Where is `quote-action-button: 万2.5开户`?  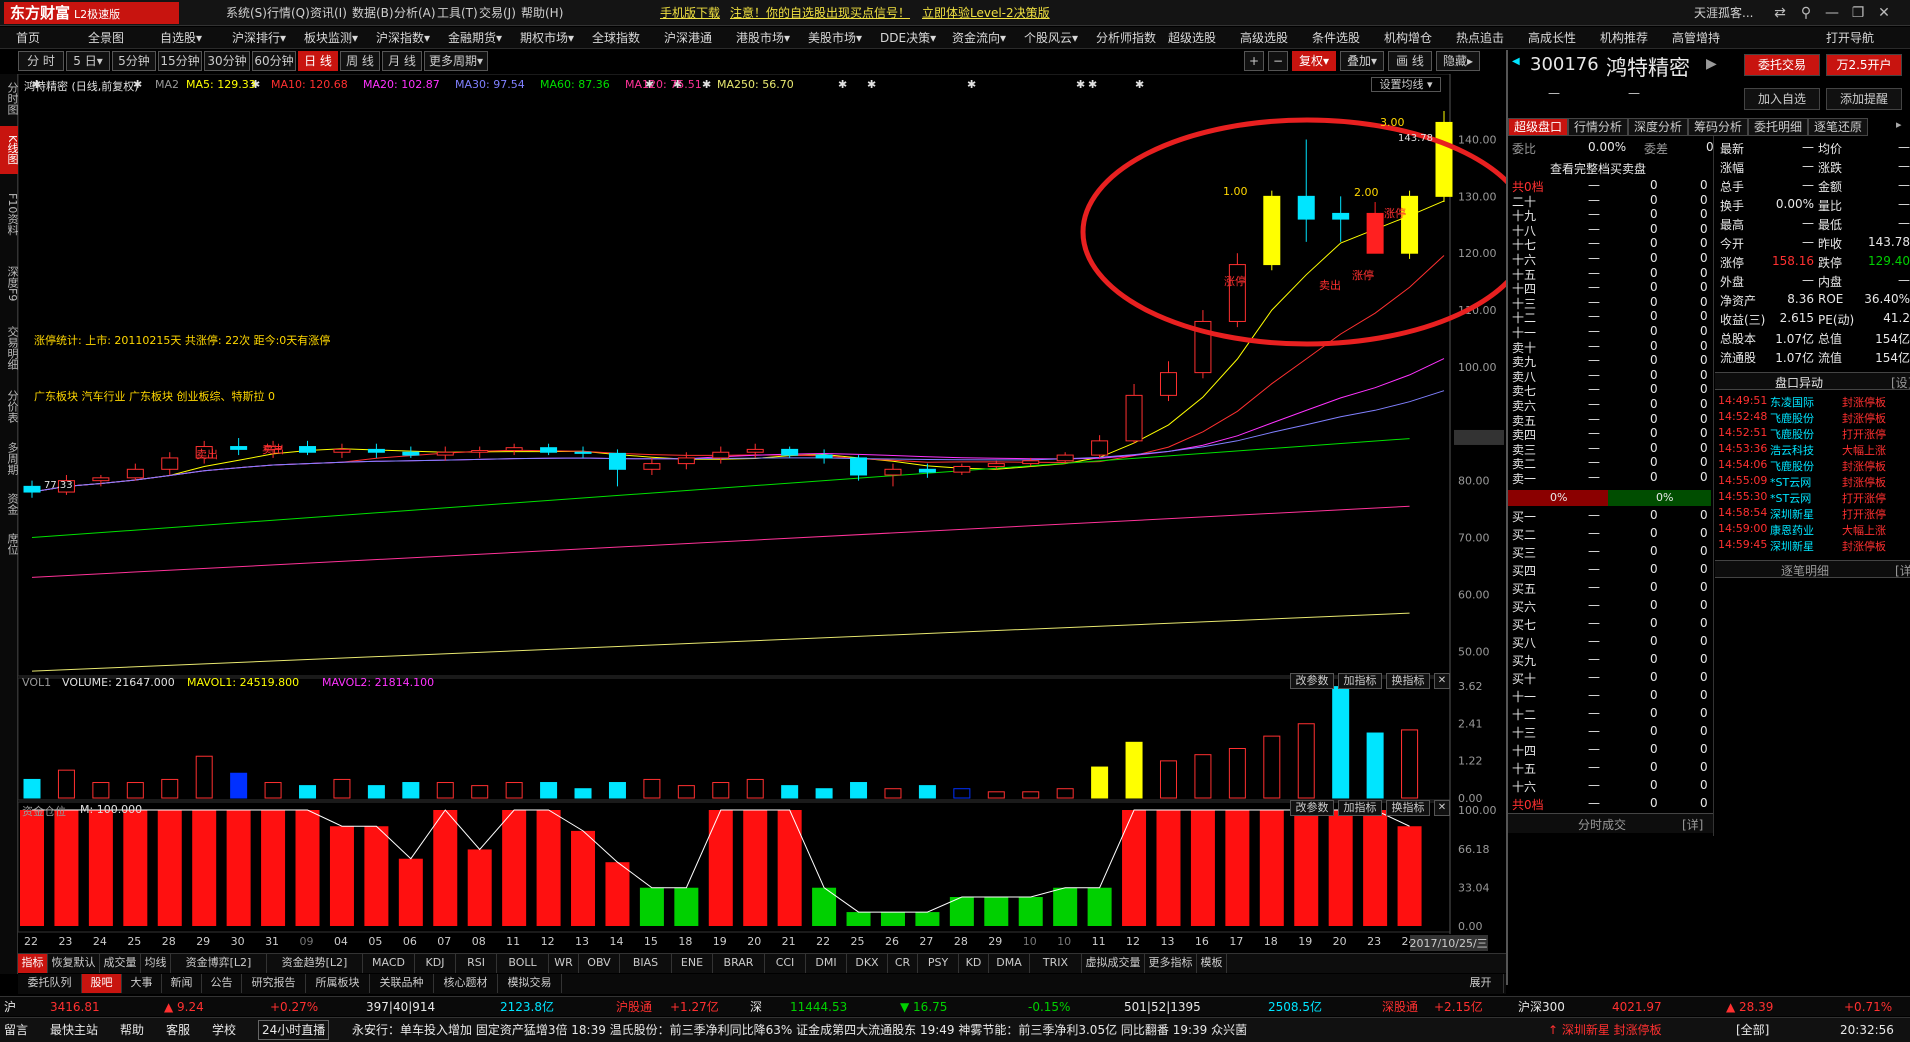
quote-action-button: 万2.5开户 is located at coordinates (1864, 65).